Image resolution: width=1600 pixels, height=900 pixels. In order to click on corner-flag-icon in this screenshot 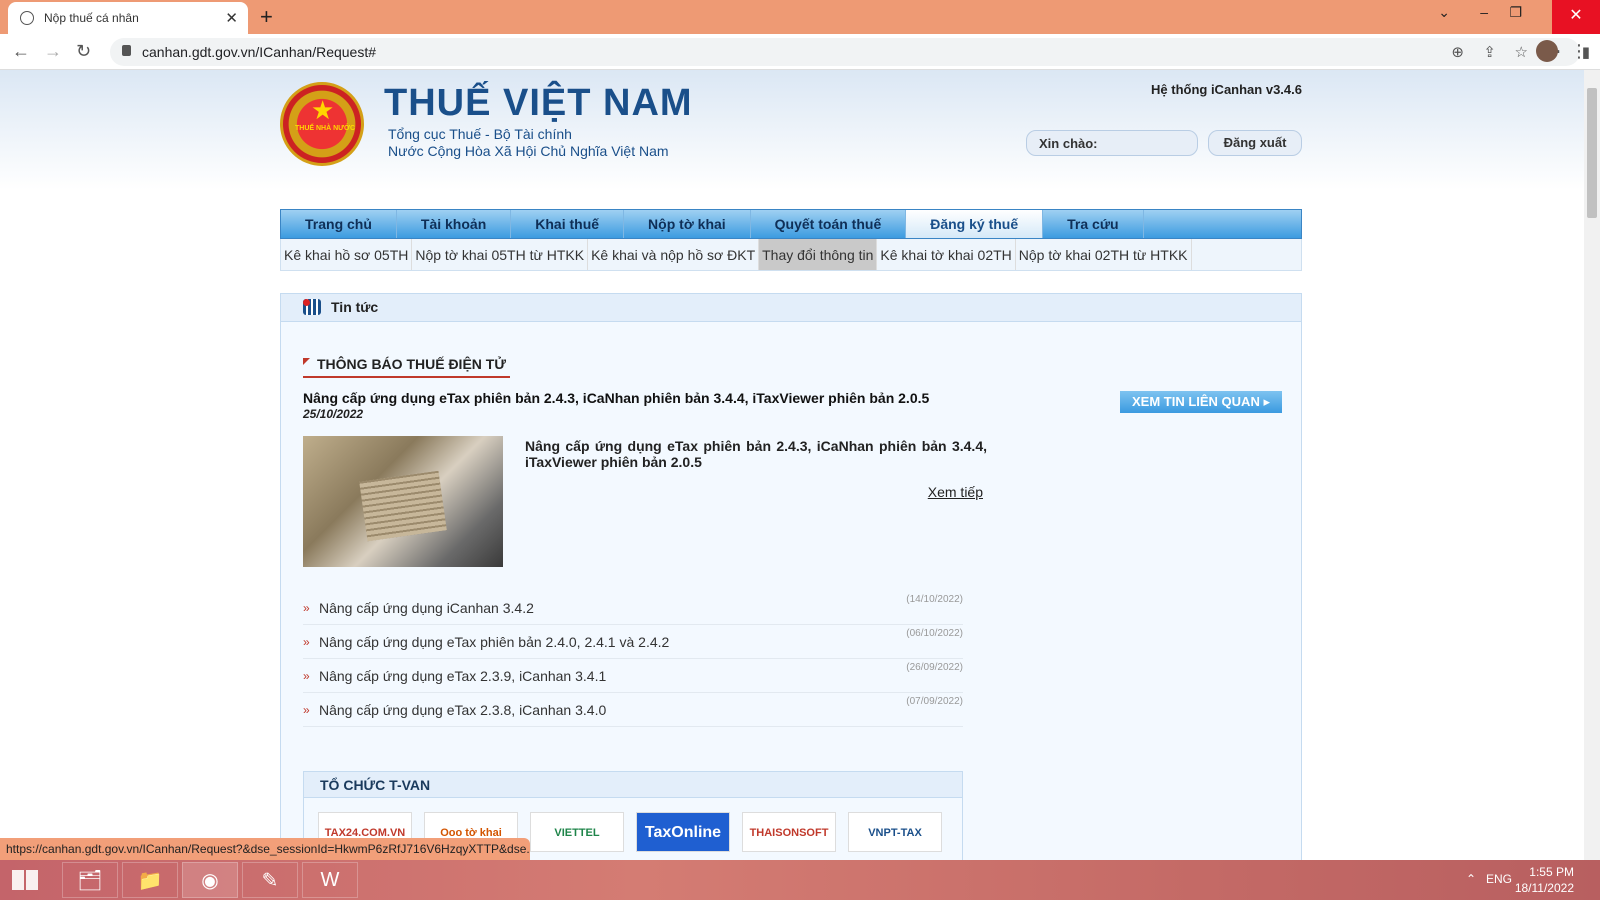, I will do `click(306, 361)`.